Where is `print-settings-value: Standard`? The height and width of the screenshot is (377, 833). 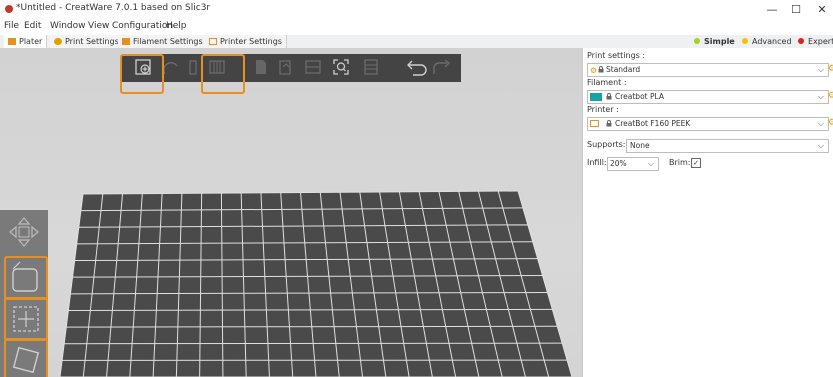
print-settings-value: Standard is located at coordinates (623, 69).